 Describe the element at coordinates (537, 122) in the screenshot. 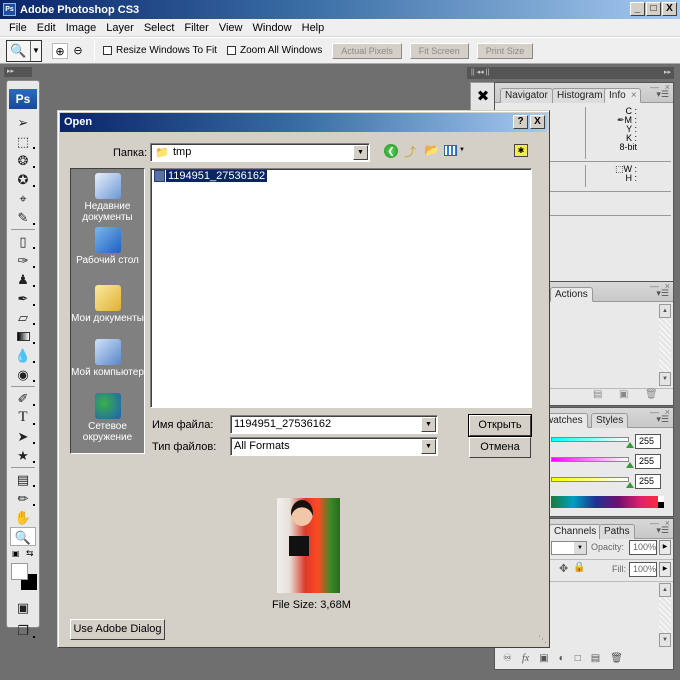

I see `dialog-close-button: X` at that location.